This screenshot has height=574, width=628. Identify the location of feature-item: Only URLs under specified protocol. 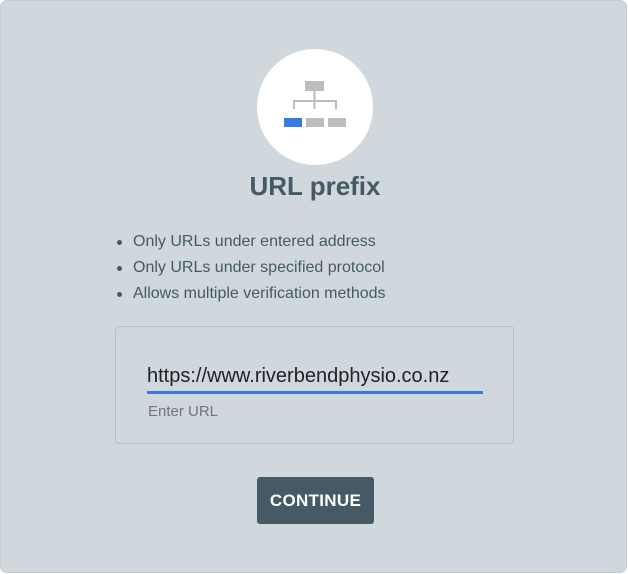
(250, 268).